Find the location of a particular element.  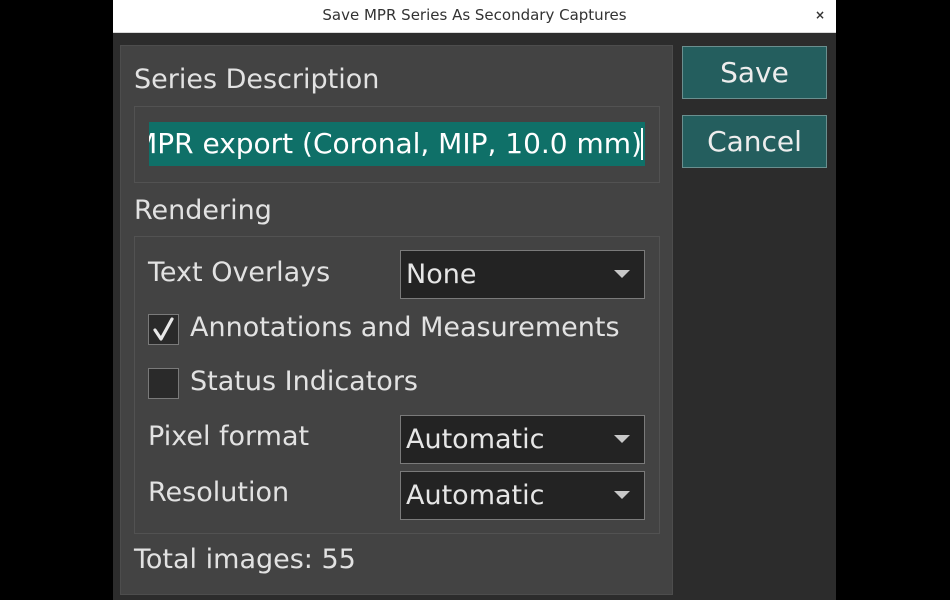

titlebar: Save MPR Series As Secondary Captures × is located at coordinates (474, 16).